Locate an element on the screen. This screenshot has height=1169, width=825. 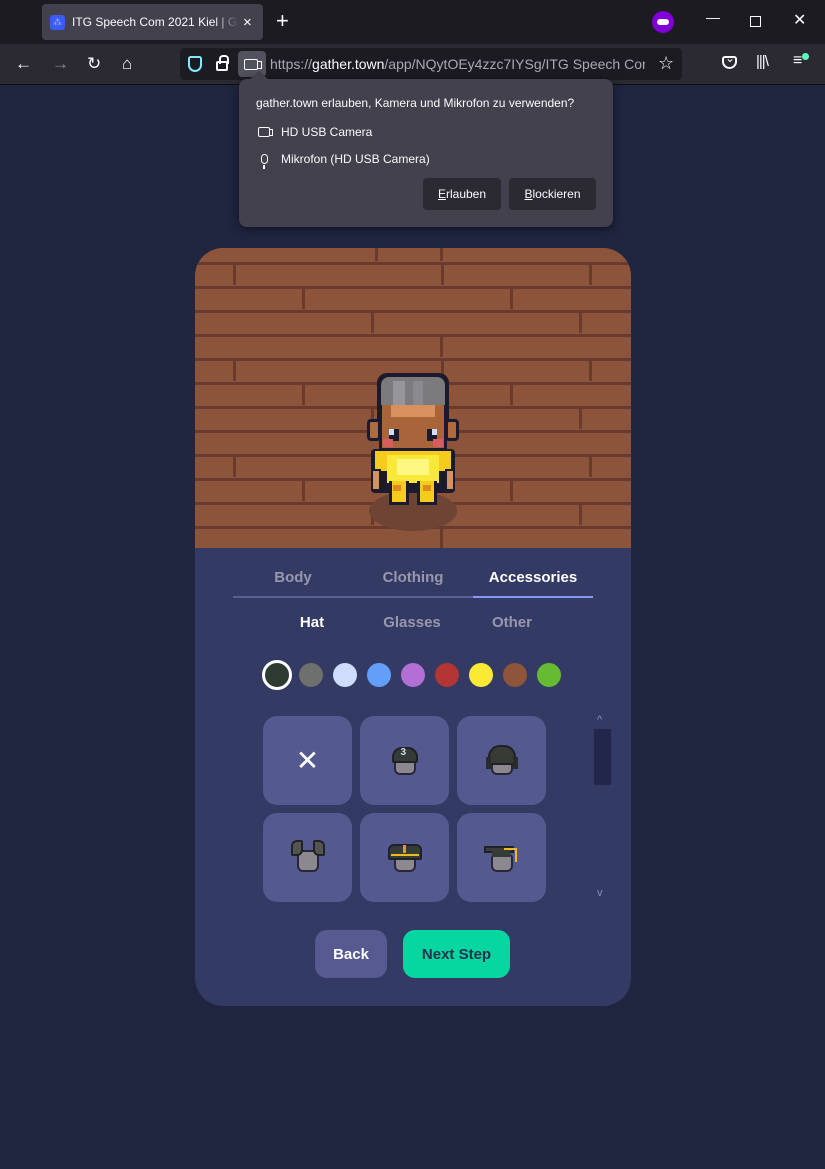
baseball-cap-icon: 3 is located at coordinates (405, 761).